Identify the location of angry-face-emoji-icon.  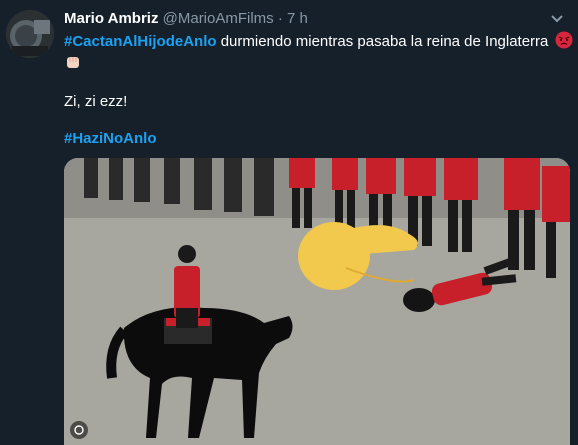
(564, 40).